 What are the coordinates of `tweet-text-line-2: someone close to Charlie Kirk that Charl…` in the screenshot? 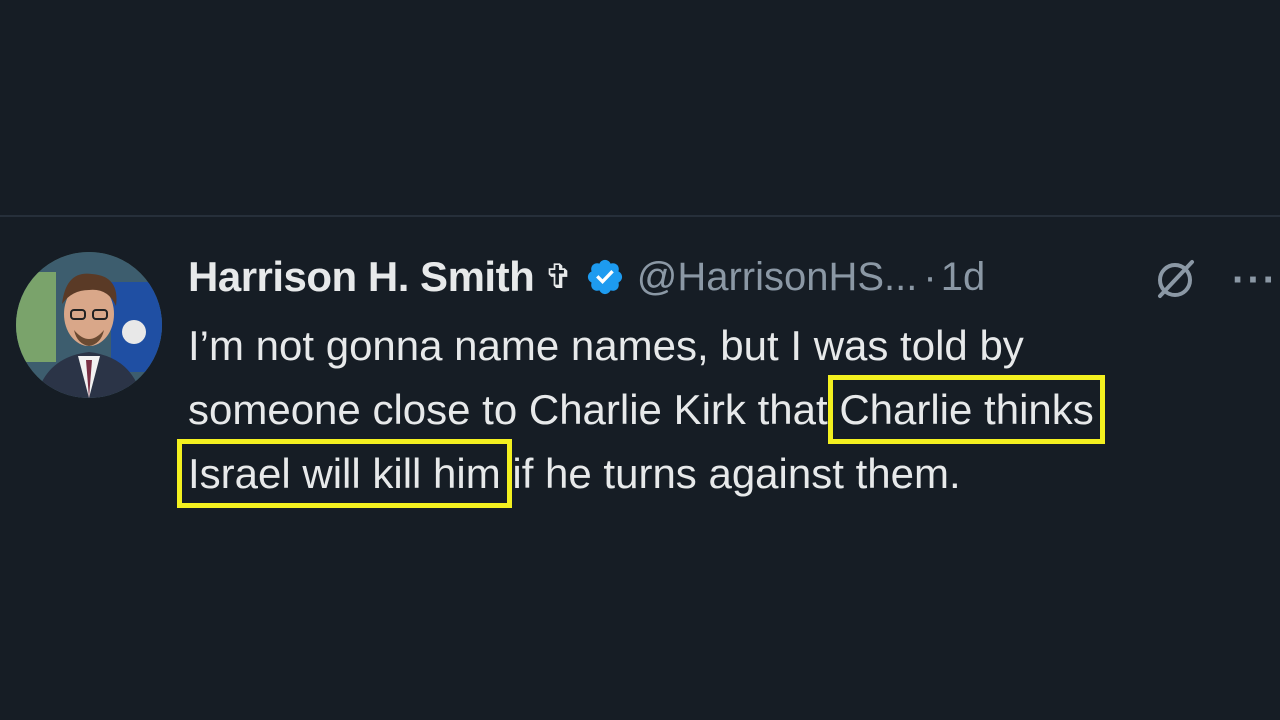 It's located at (733, 409).